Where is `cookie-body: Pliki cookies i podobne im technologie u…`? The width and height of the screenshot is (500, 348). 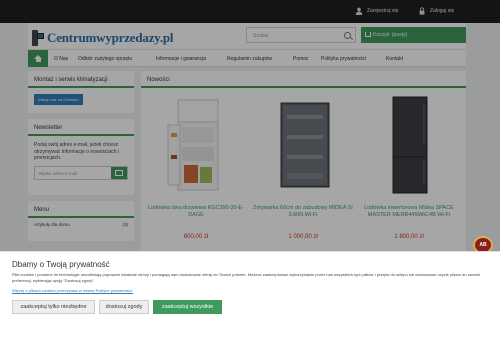
cookie-body: Pliki cookies i podobne im technologie u… is located at coordinates (246, 277).